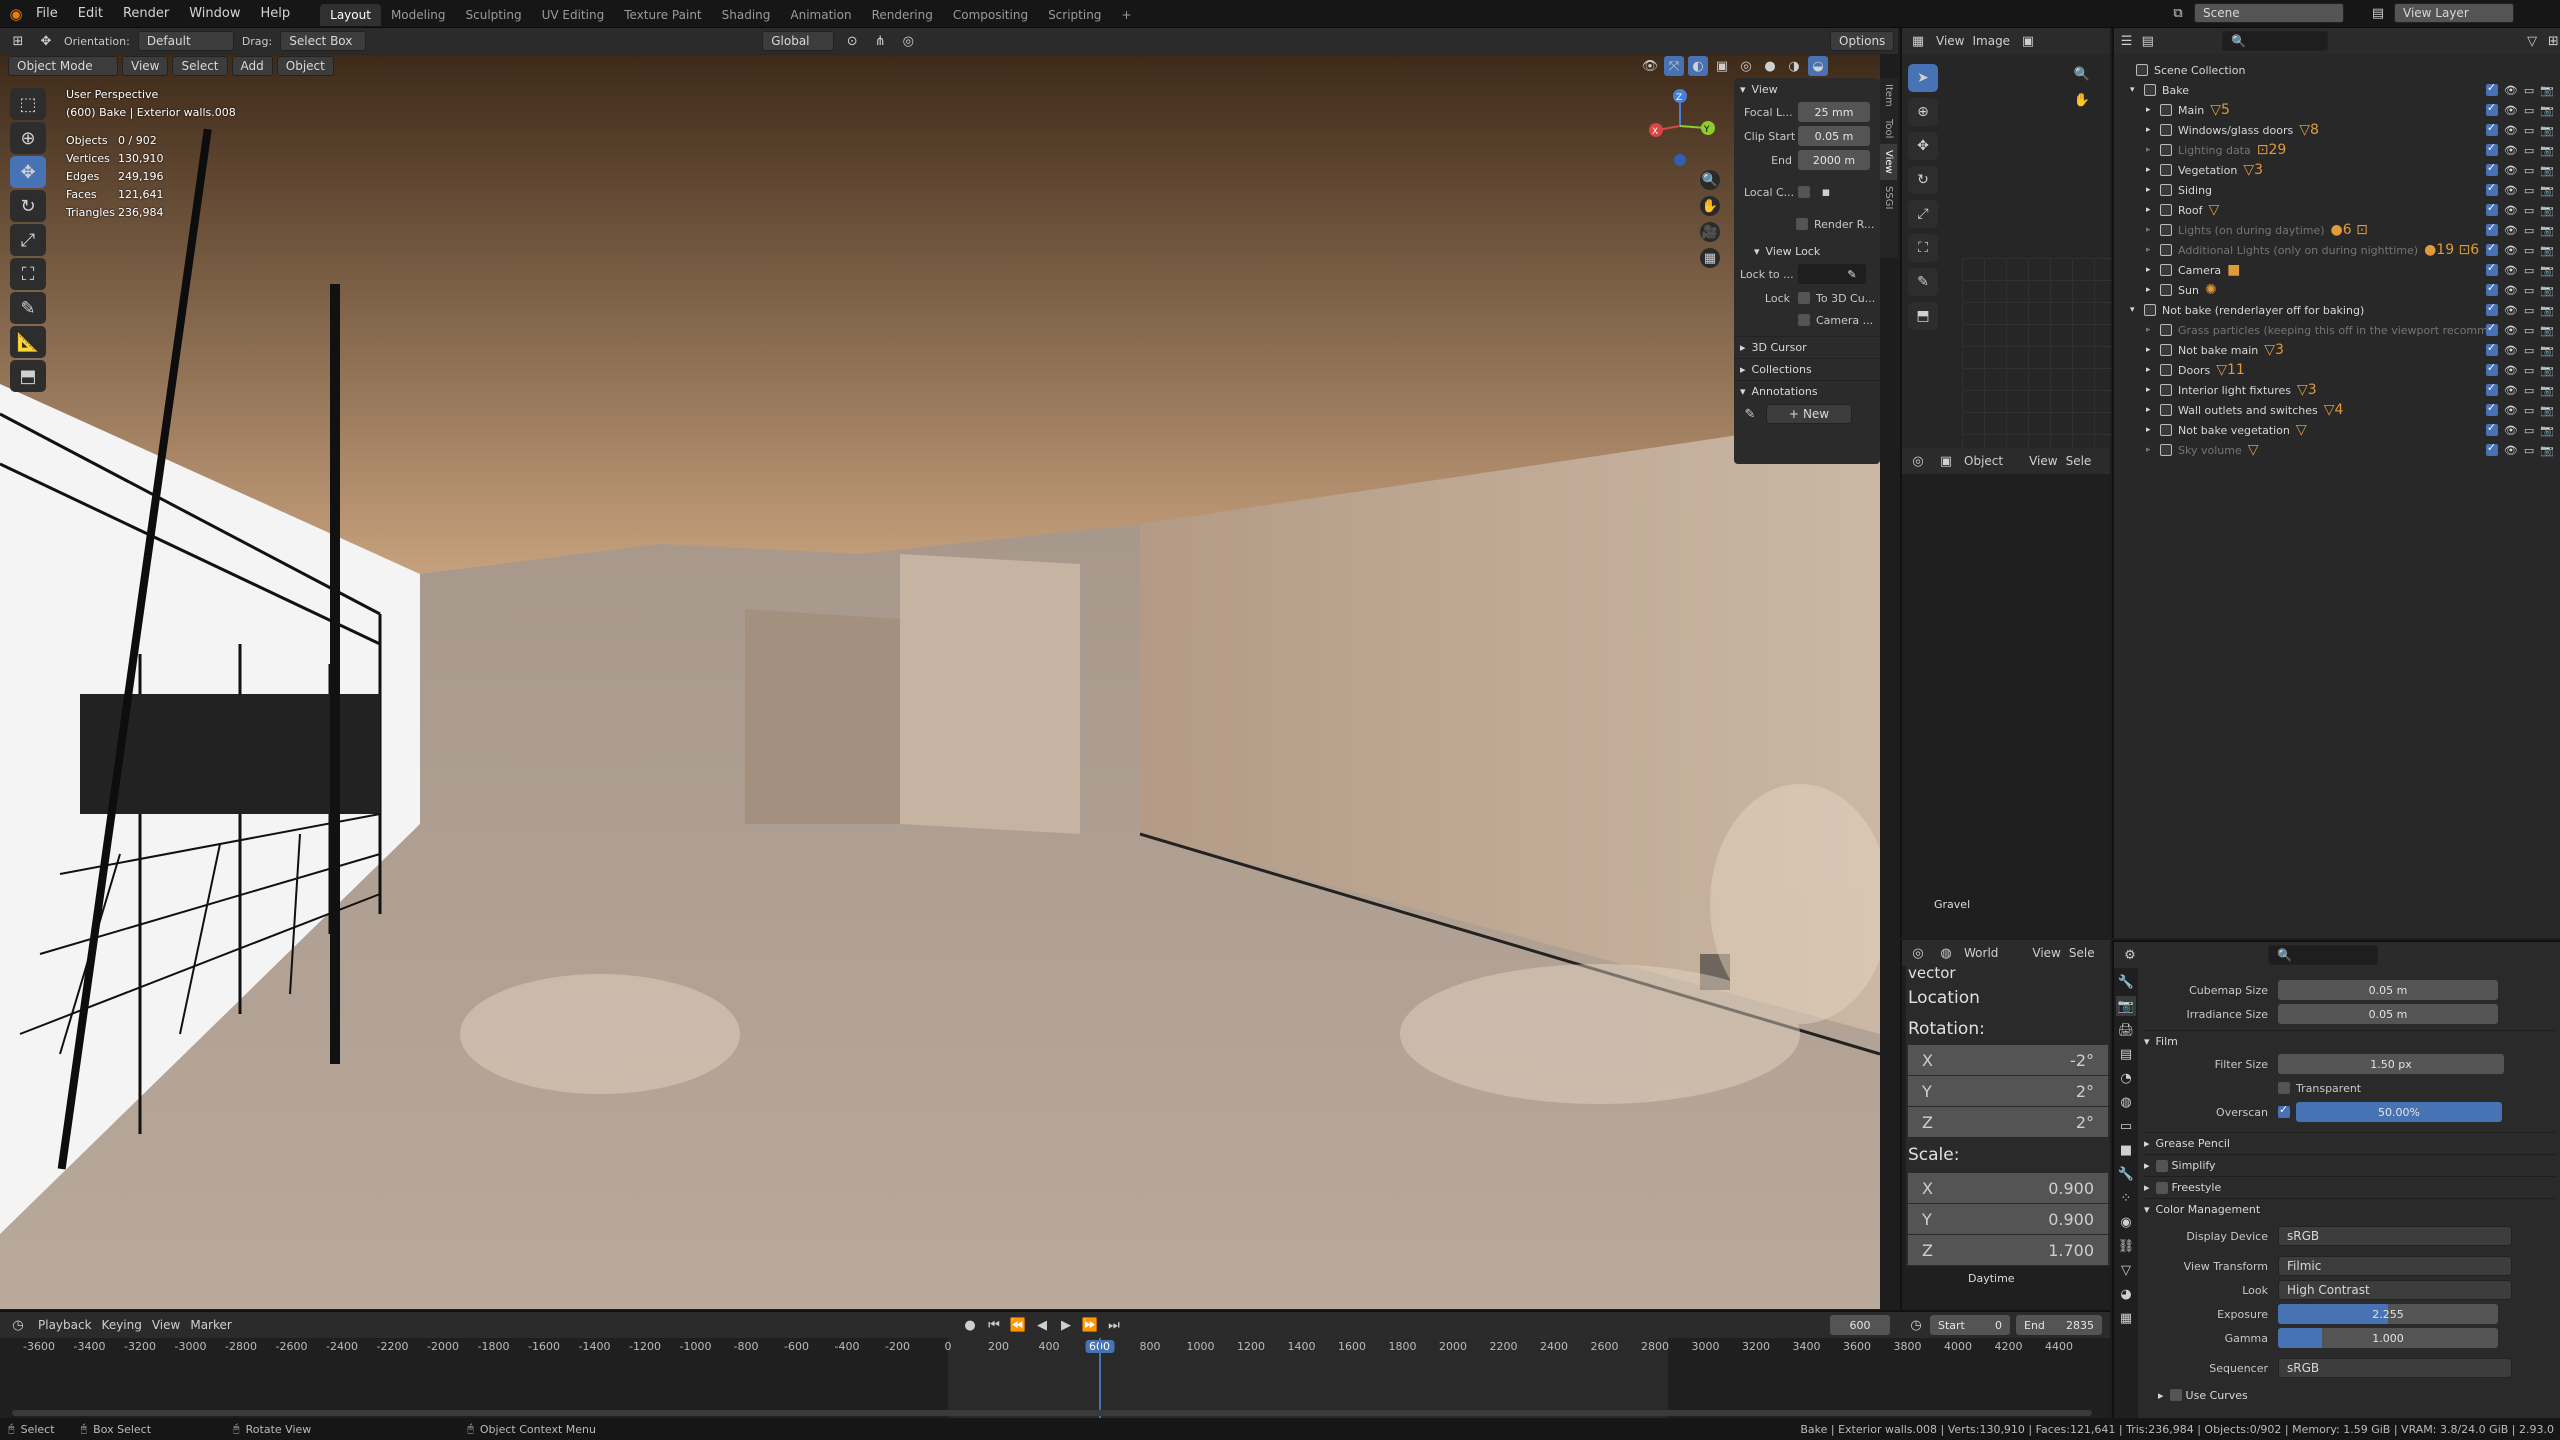 This screenshot has height=1440, width=2560. Describe the element at coordinates (47, 14) in the screenshot. I see `menu-file: File` at that location.